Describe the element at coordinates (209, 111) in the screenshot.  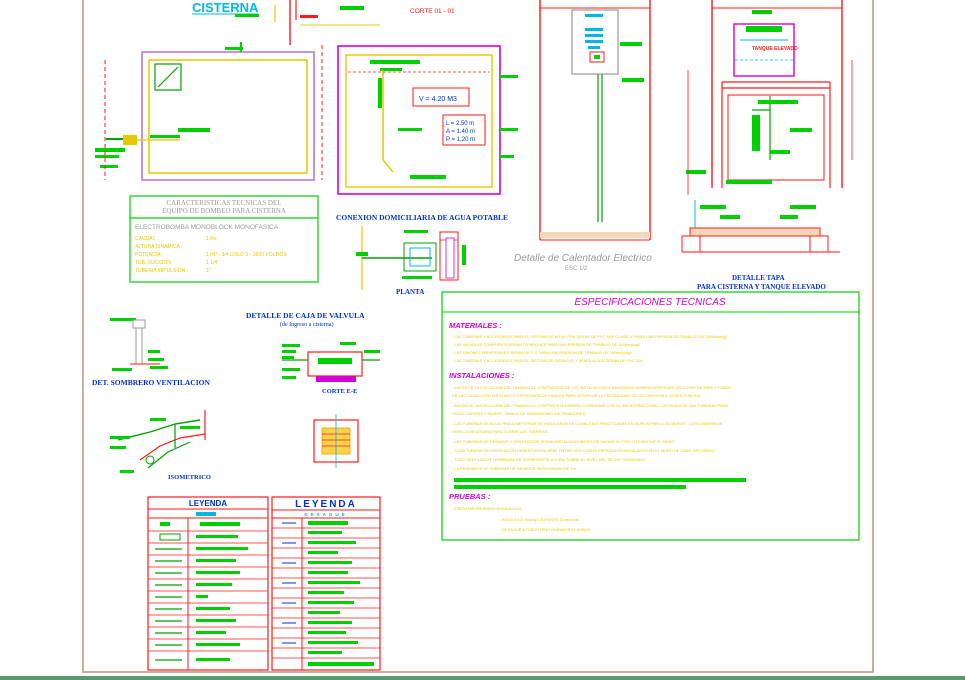
I see `cisterna-plan` at that location.